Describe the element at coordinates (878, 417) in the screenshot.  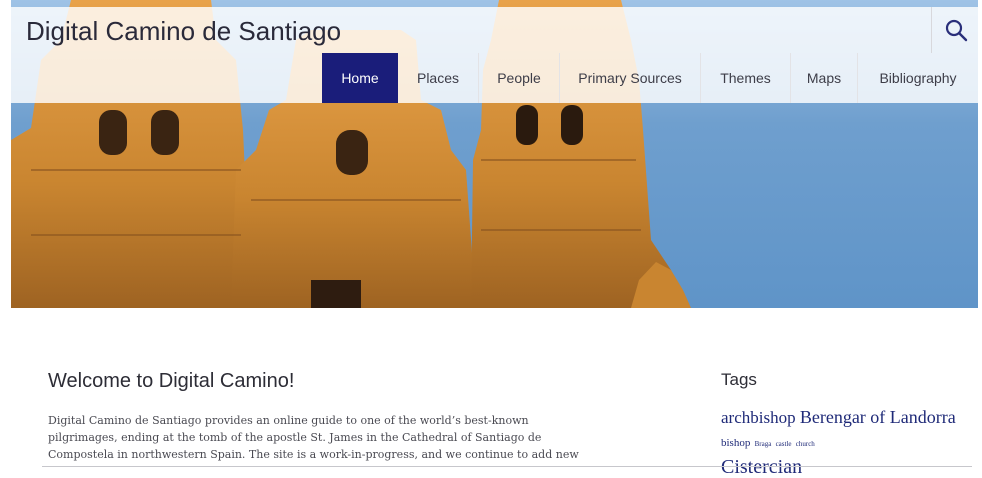
I see `tag-link: Berengar of Landorra` at that location.